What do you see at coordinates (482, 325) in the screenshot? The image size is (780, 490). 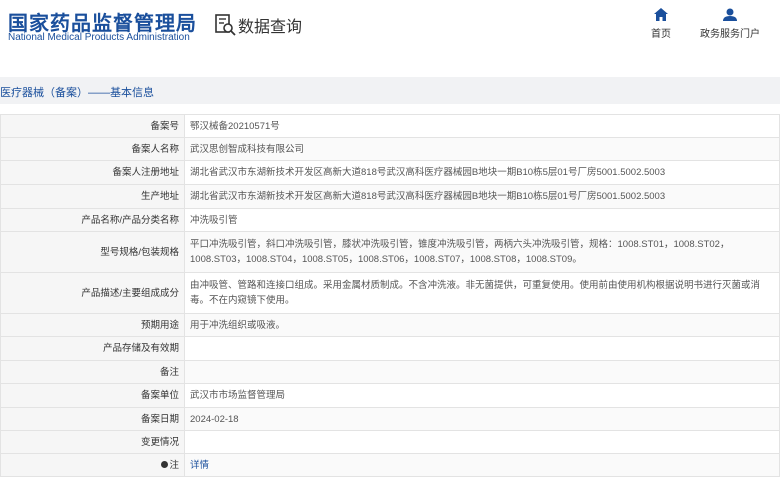 I see `intended-use-value: 用于冲洗组织或吸液。` at bounding box center [482, 325].